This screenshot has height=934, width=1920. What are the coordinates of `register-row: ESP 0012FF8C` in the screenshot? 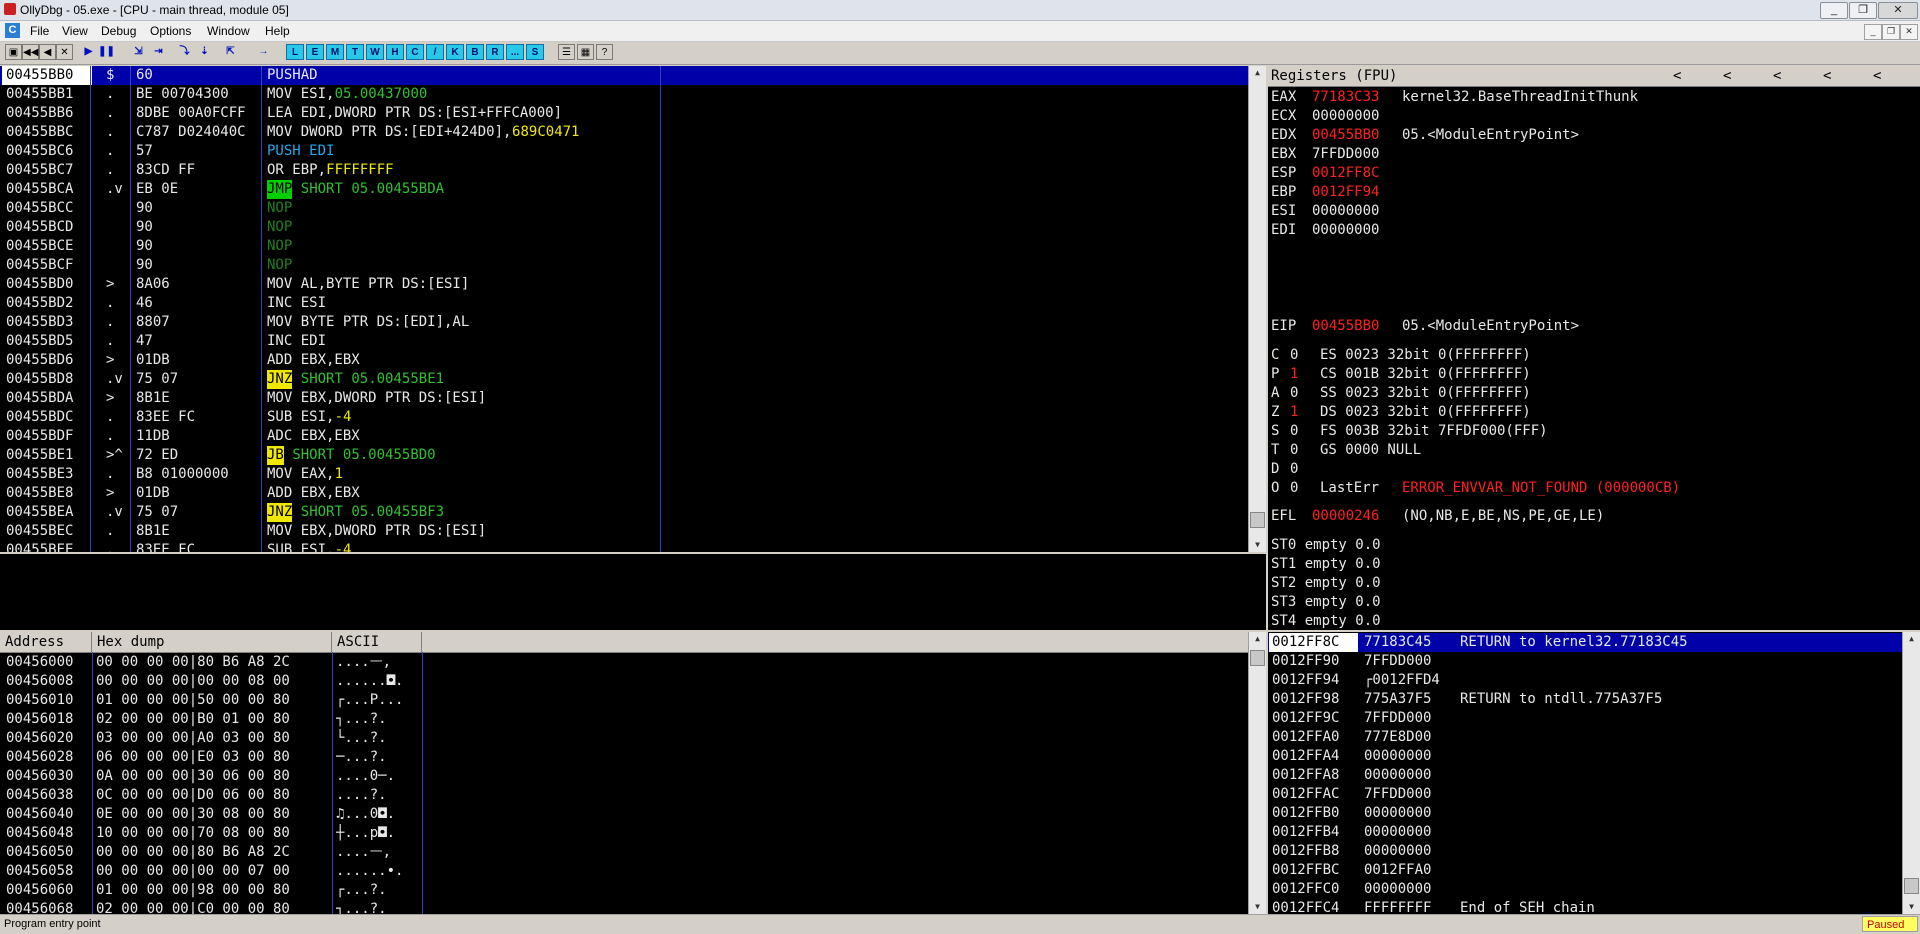 It's located at (1588, 173).